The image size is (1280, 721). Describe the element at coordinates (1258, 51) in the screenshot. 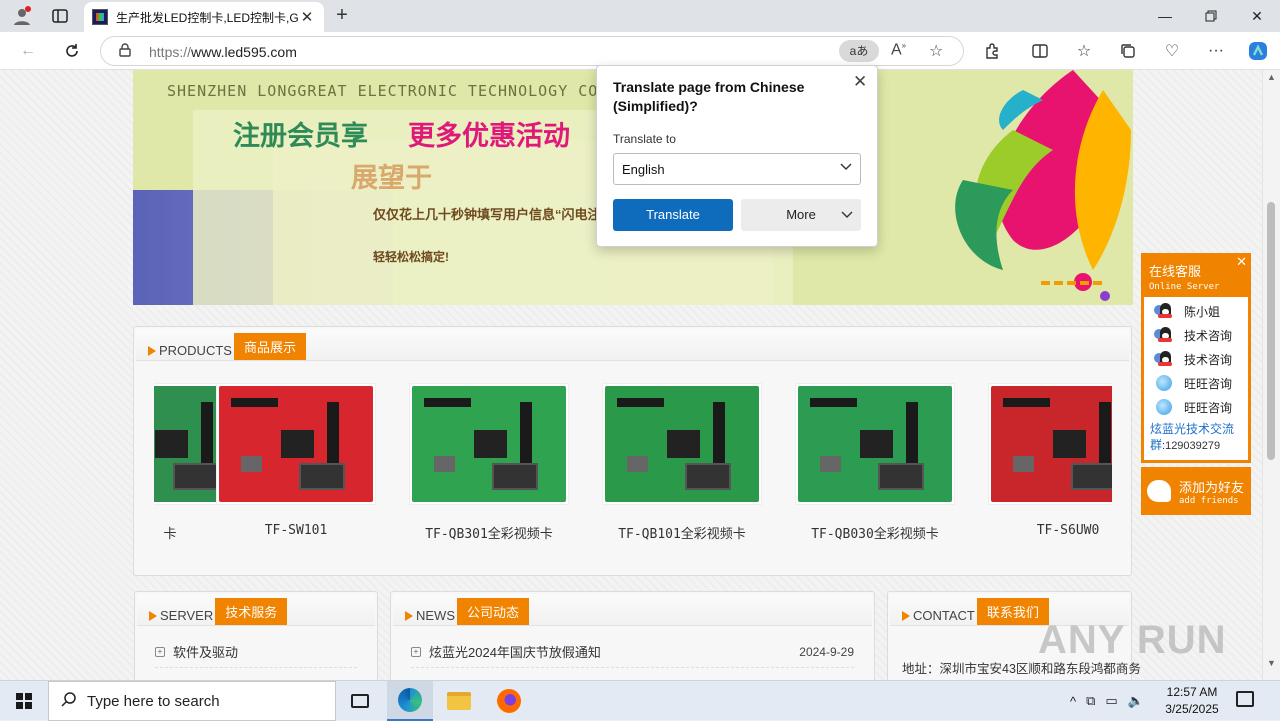

I see `copilot-icon` at that location.